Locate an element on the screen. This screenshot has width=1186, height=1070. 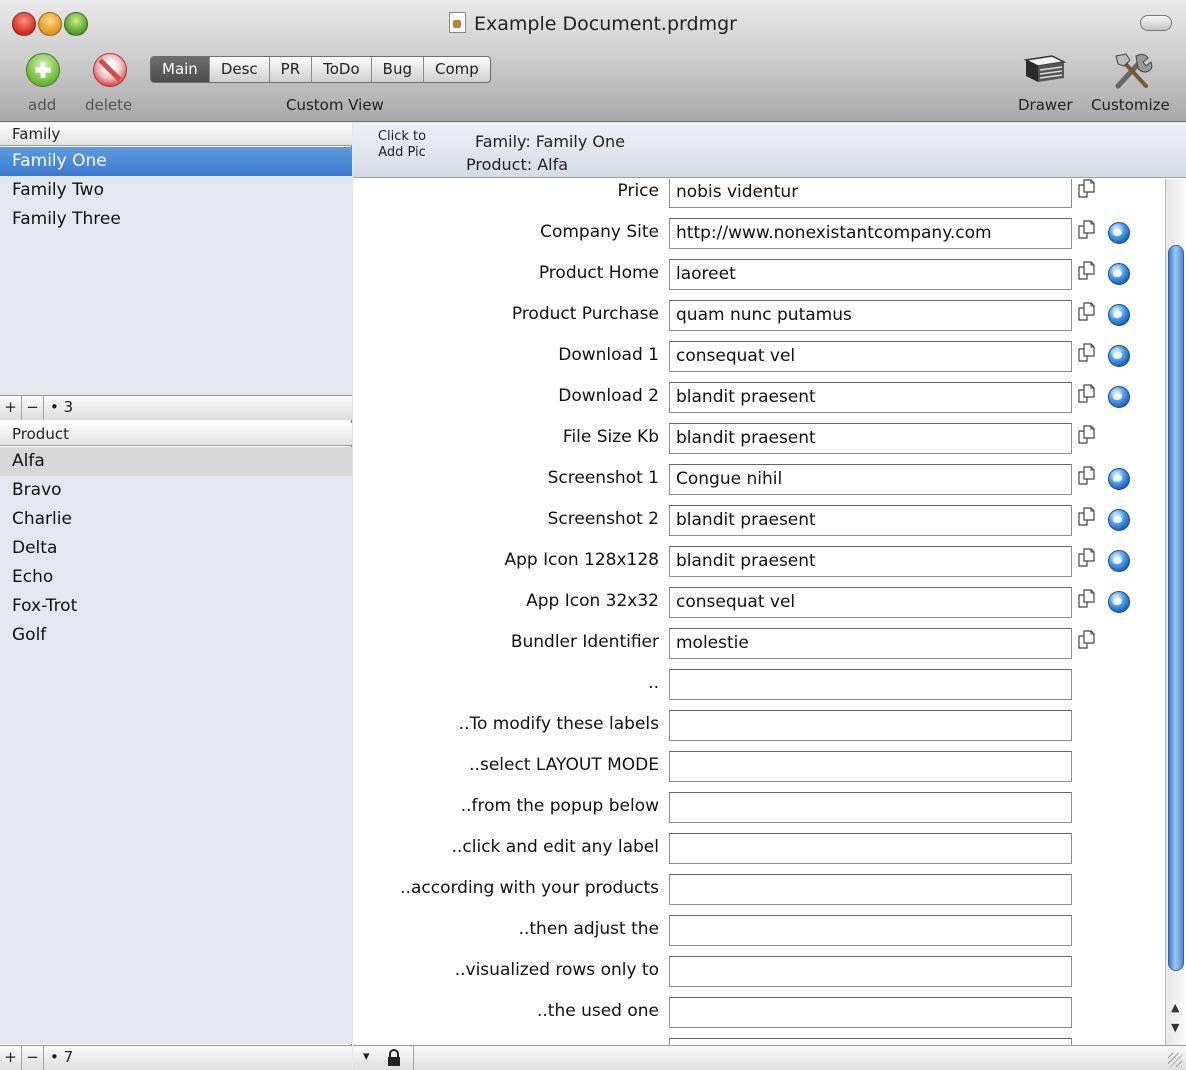
field-label: Price is located at coordinates (638, 191).